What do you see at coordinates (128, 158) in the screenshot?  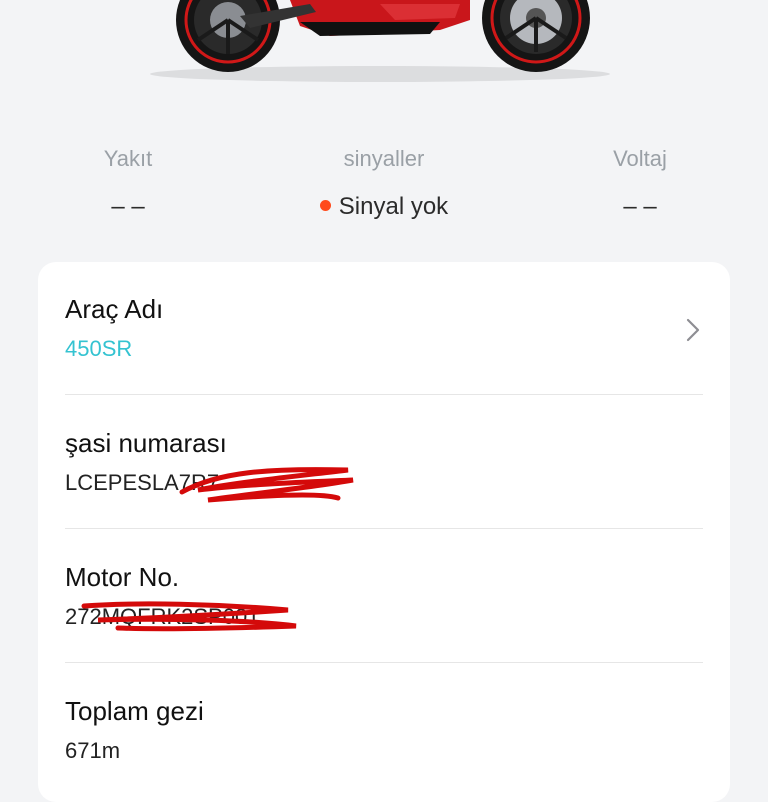 I see `fuel-label: Yakıt` at bounding box center [128, 158].